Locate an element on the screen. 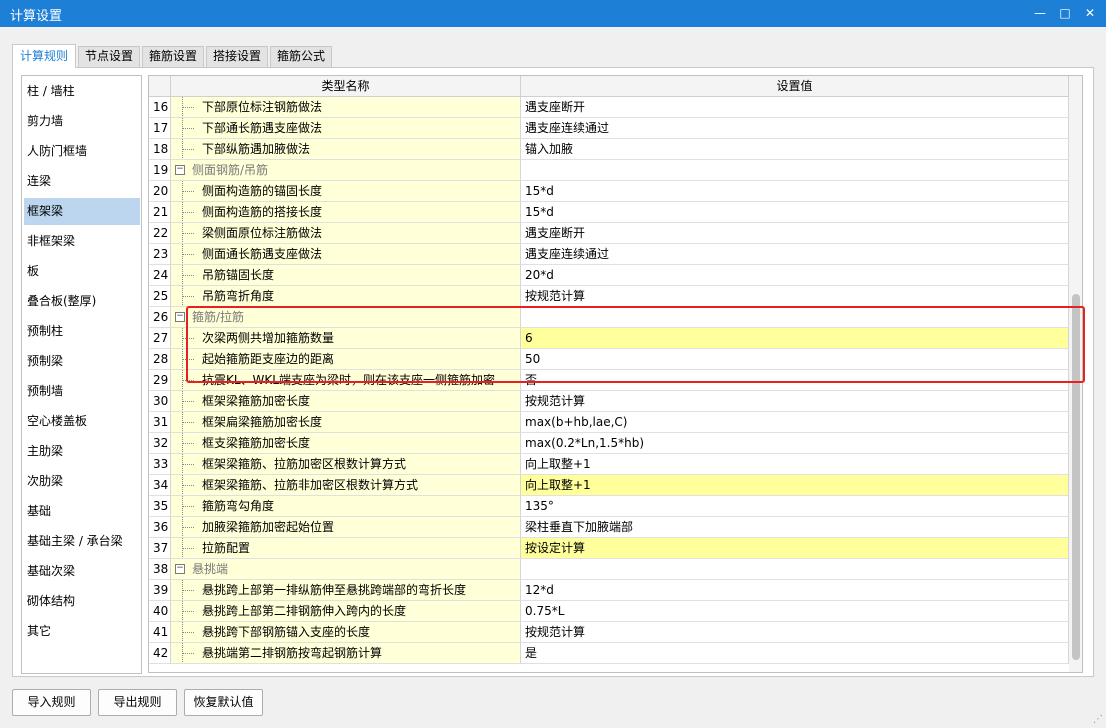 The height and width of the screenshot is (728, 1106). table-row: 17 下部通长筋遇支座做法 遇支座连续通过 is located at coordinates (609, 128).